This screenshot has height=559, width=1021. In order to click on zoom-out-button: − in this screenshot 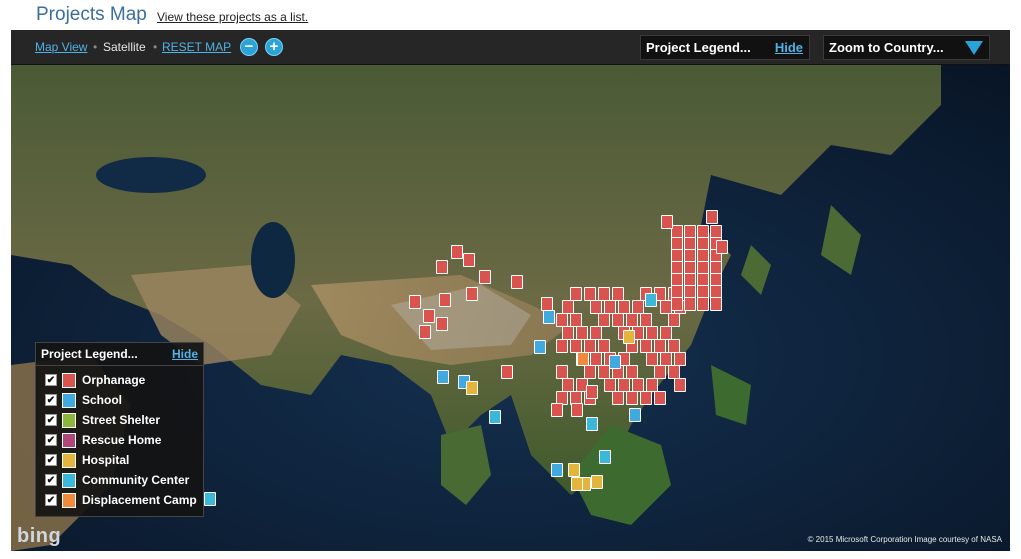, I will do `click(249, 47)`.